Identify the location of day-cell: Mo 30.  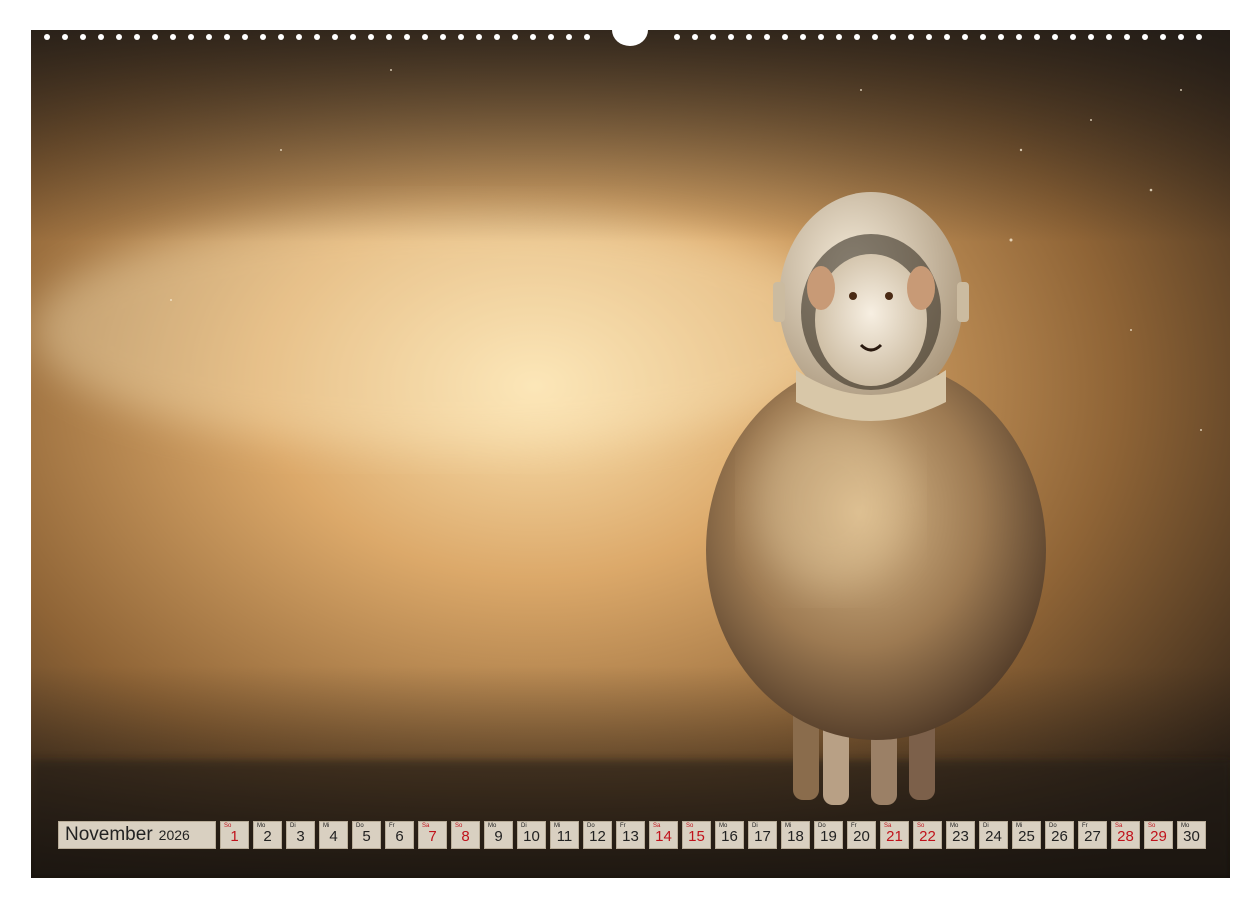
(1191, 835).